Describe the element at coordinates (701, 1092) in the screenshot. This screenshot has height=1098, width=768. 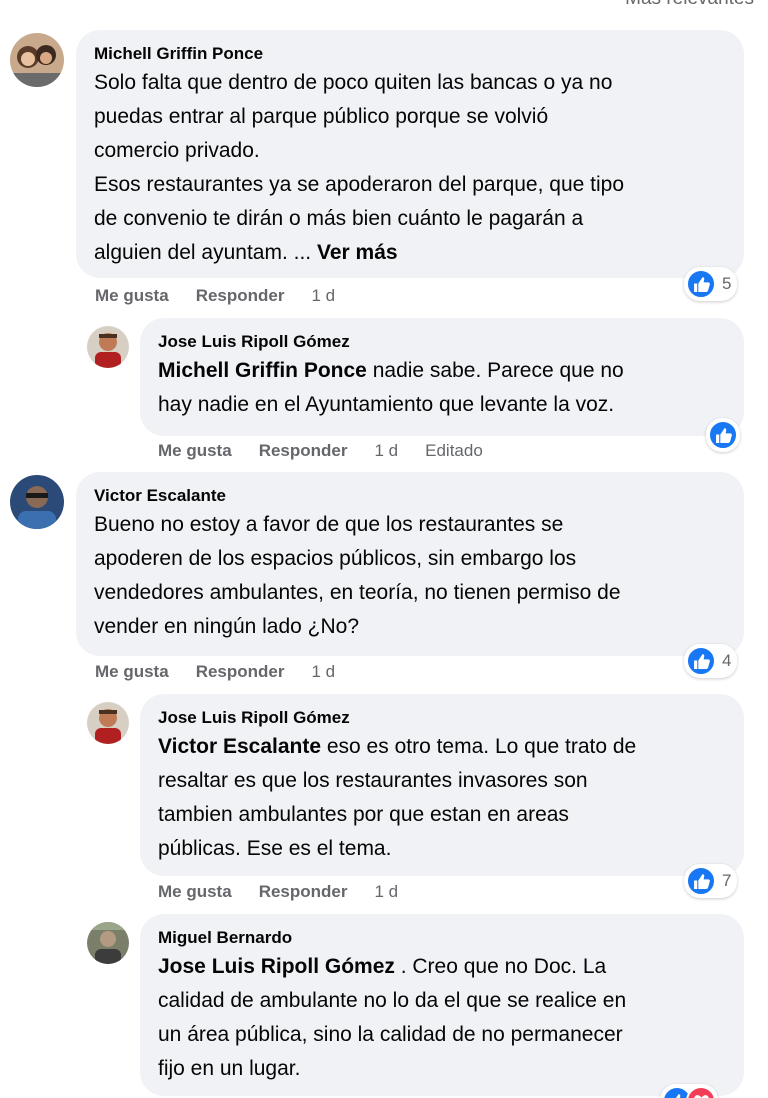
I see `heart-icon` at that location.